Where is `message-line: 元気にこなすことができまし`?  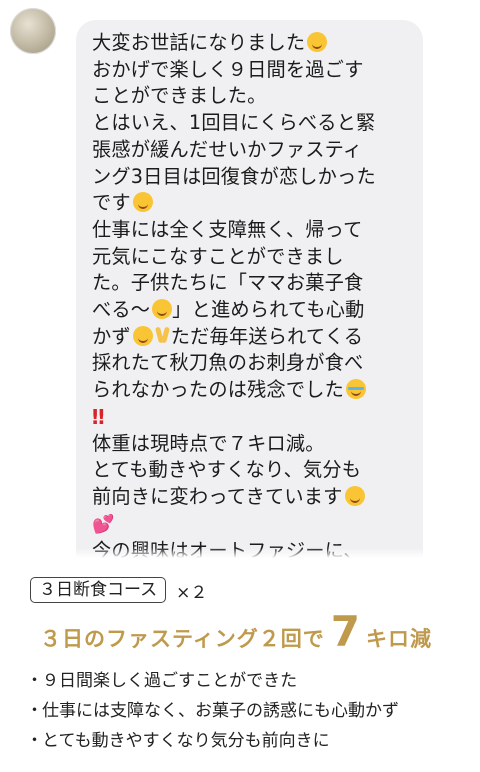 message-line: 元気にこなすことができまし is located at coordinates (218, 256).